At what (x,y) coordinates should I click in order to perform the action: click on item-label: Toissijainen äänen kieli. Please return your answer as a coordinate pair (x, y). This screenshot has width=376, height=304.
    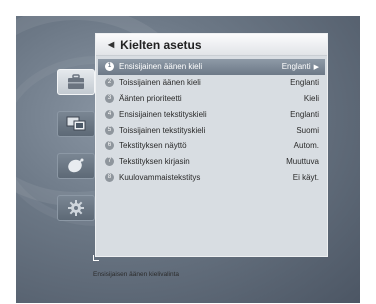
    Looking at the image, I should click on (160, 83).